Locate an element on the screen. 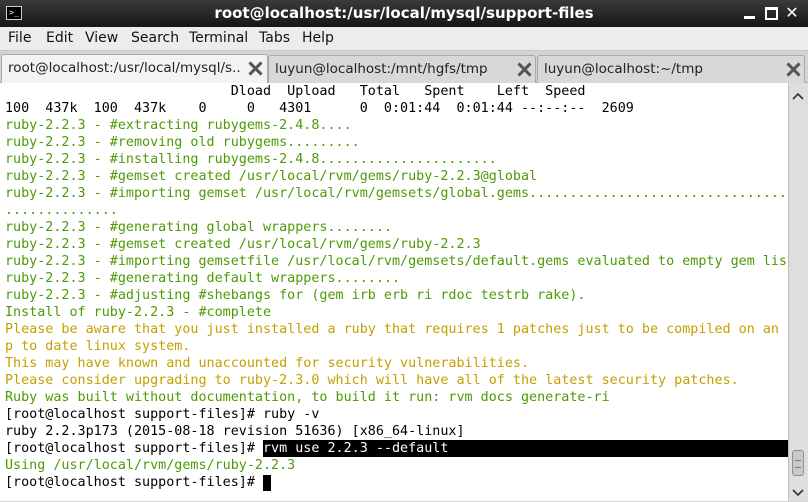 The height and width of the screenshot is (502, 808). menu-view: View is located at coordinates (101, 38).